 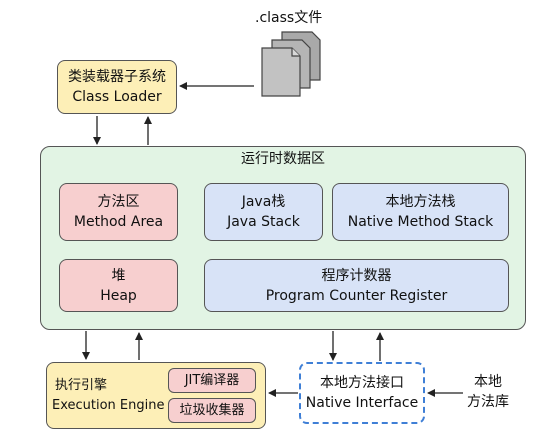 I want to click on garbage-collector-label: 垃圾收集器, so click(x=212, y=410).